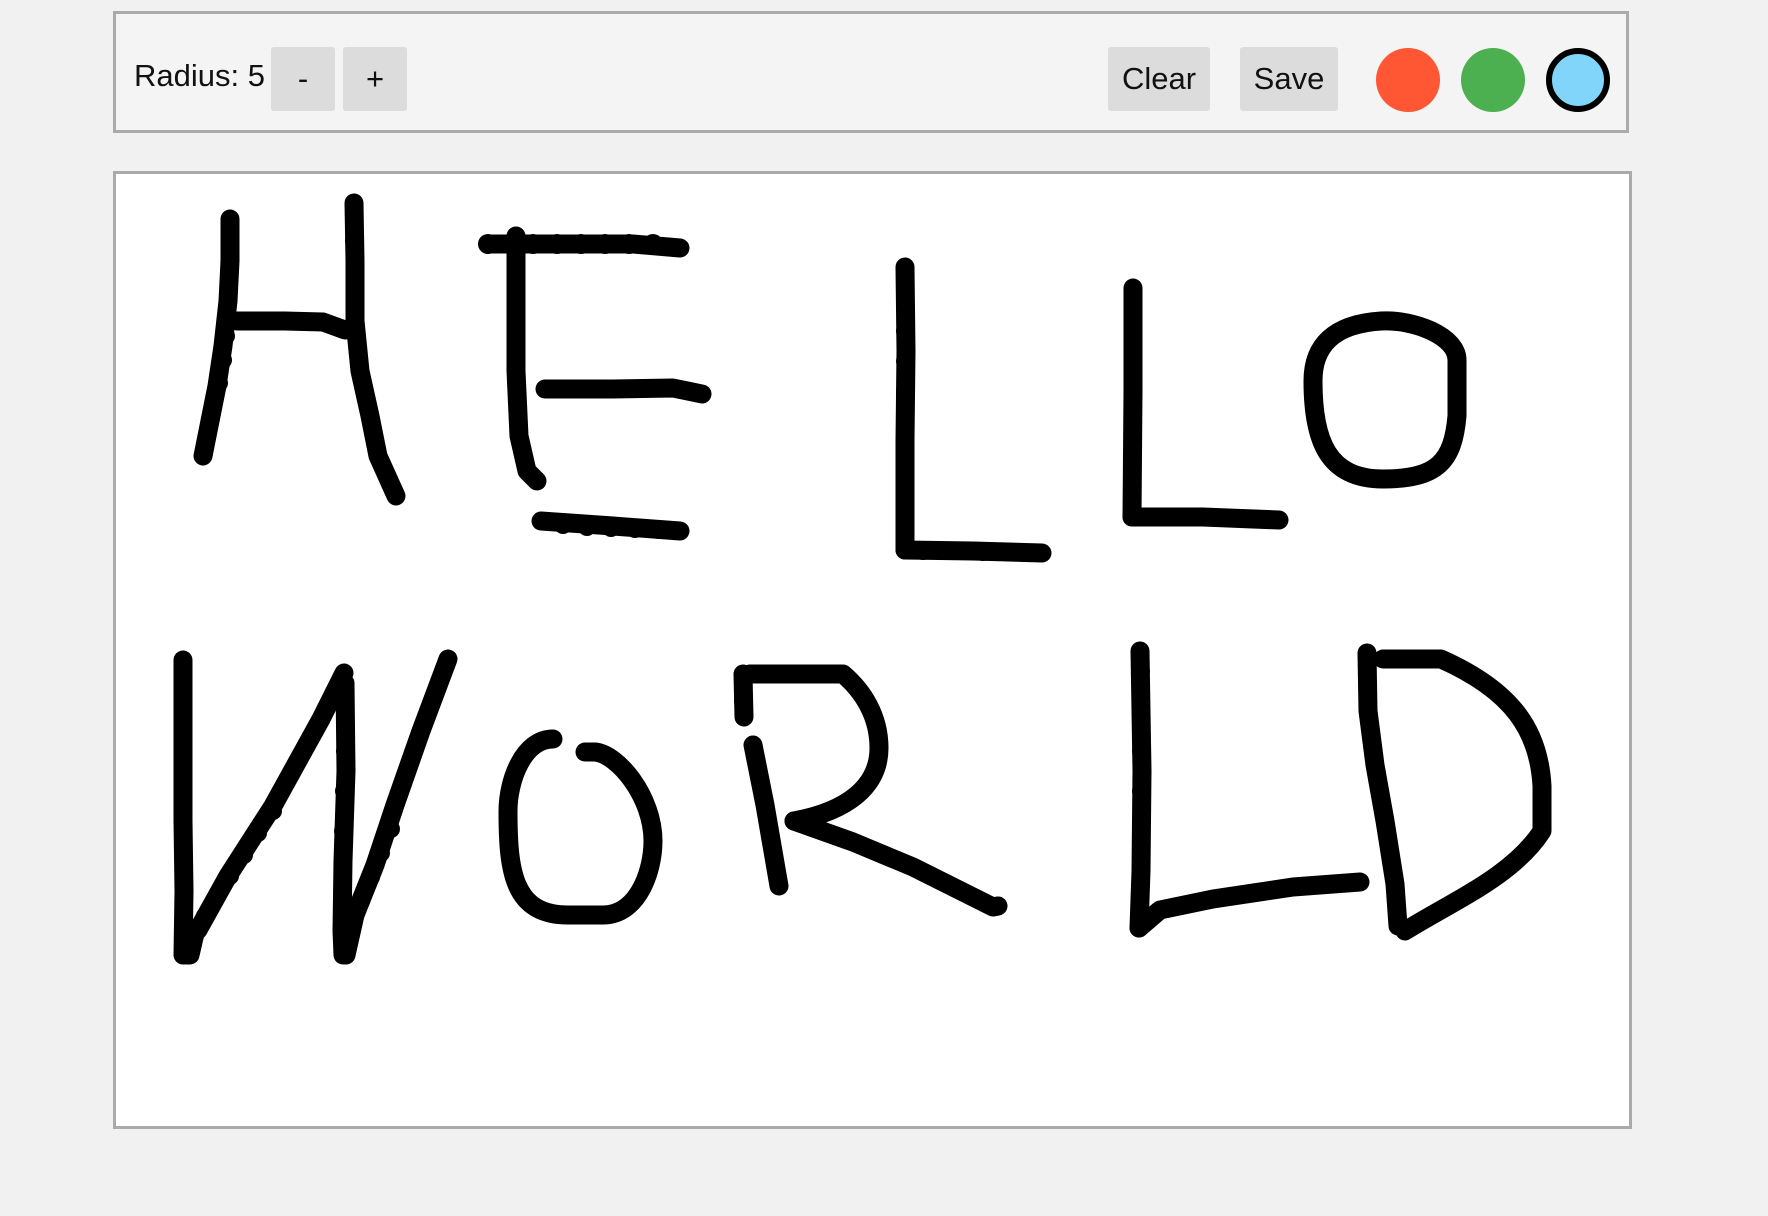 Image resolution: width=1768 pixels, height=1216 pixels. Describe the element at coordinates (766, 815) in the screenshot. I see `stroke-r-stem` at that location.